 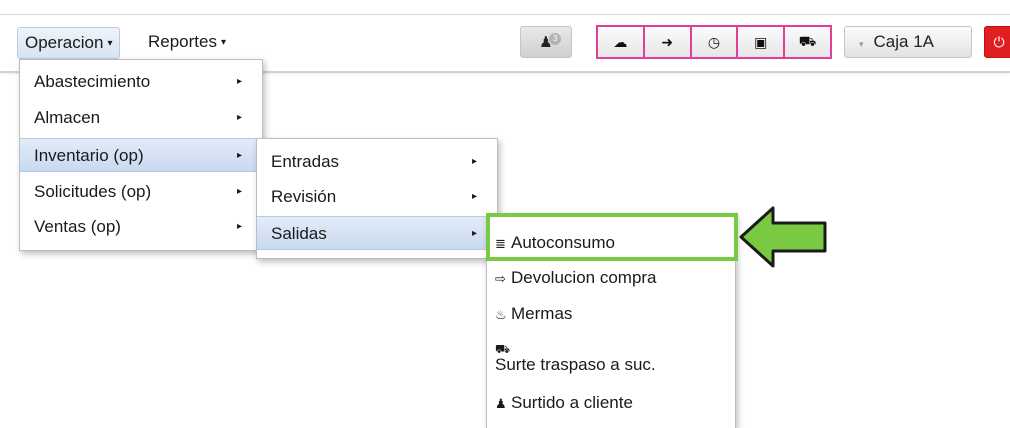 I want to click on clock-button: ◷, so click(x=715, y=42).